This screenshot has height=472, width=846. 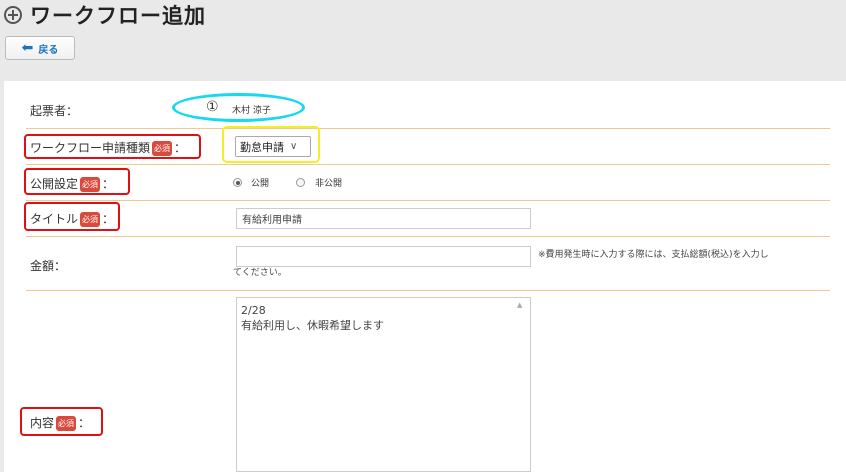 What do you see at coordinates (300, 182) in the screenshot?
I see `radio-private` at bounding box center [300, 182].